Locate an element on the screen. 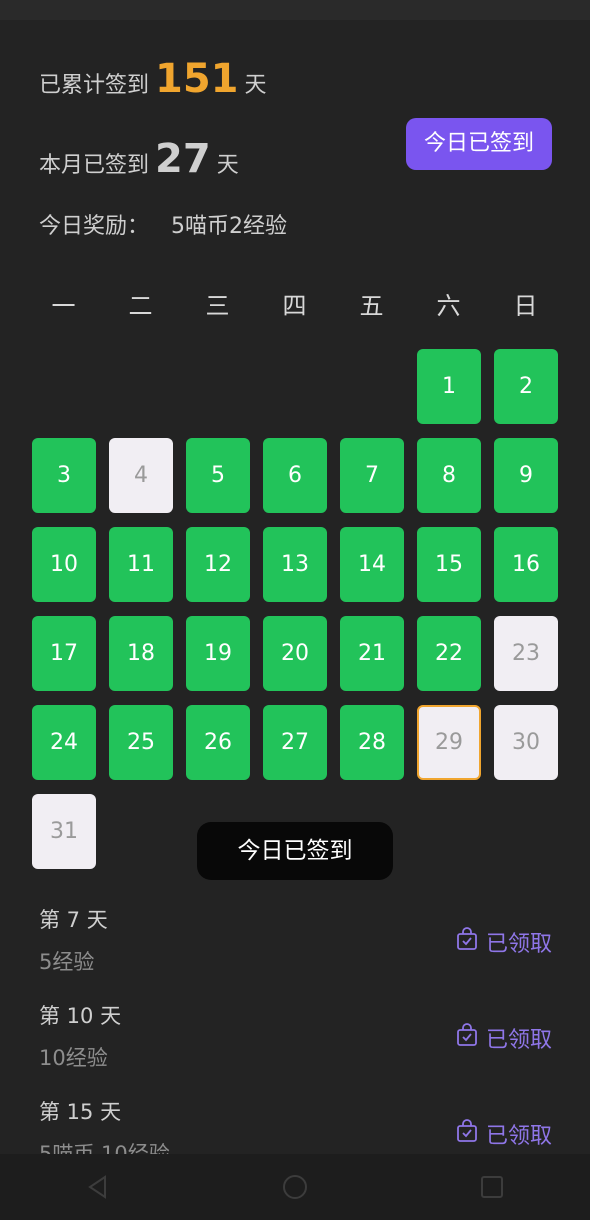  calendar-day-9: 9 is located at coordinates (526, 475).